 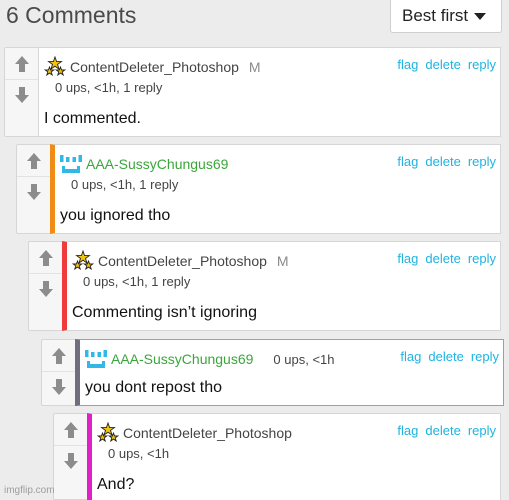 I want to click on comment-text: Commenting isn’t ignoring, so click(x=164, y=312).